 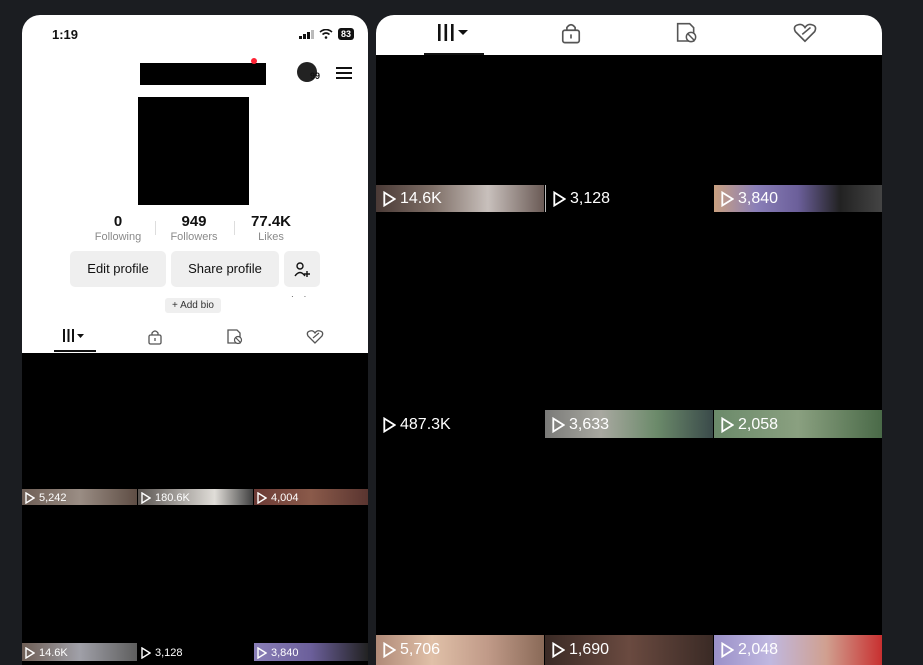 What do you see at coordinates (304, 296) in the screenshot?
I see `page-dots: ··` at bounding box center [304, 296].